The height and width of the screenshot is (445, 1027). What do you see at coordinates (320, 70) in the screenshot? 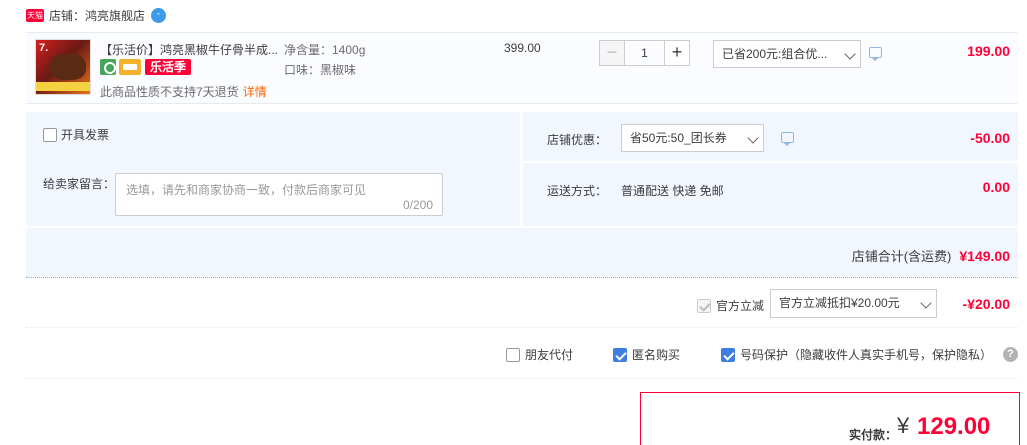
I see `spec-flavor: 口味：黑椒味` at bounding box center [320, 70].